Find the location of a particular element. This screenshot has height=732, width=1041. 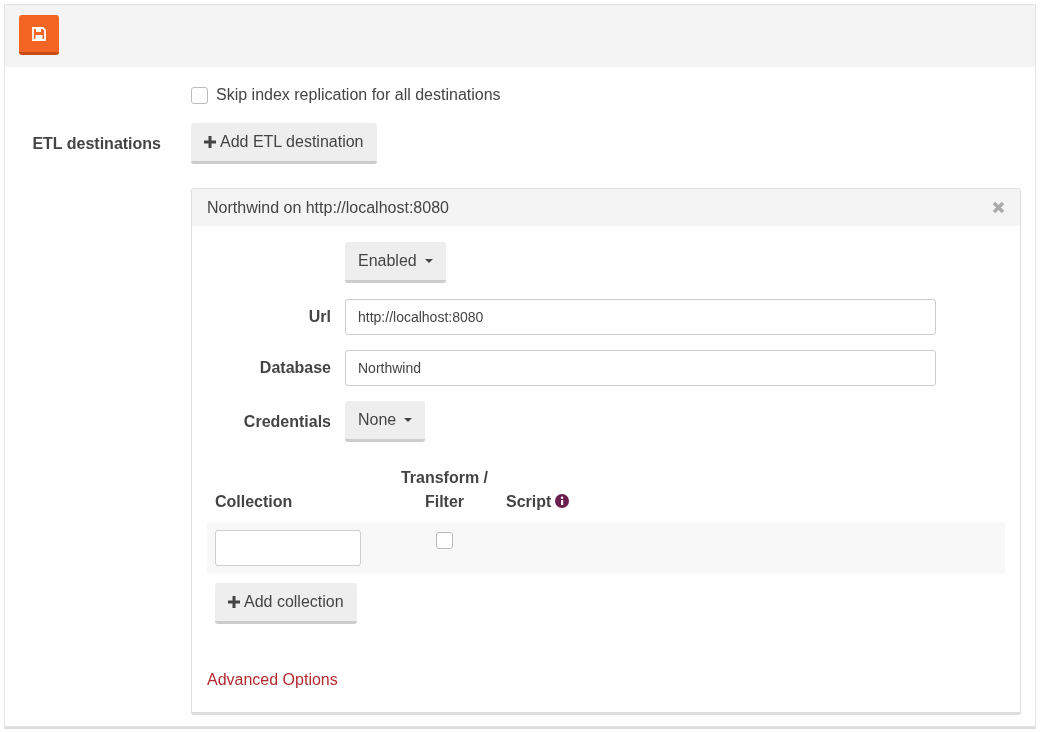

credentials-dropdown: None is located at coordinates (385, 421).